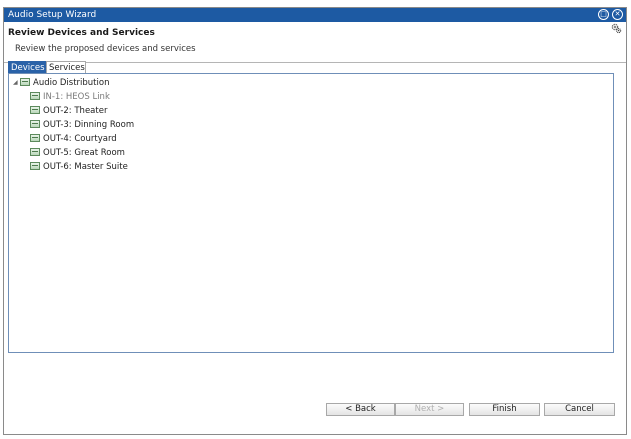  What do you see at coordinates (71, 83) in the screenshot?
I see `tree-item-label: Audio Distribution` at bounding box center [71, 83].